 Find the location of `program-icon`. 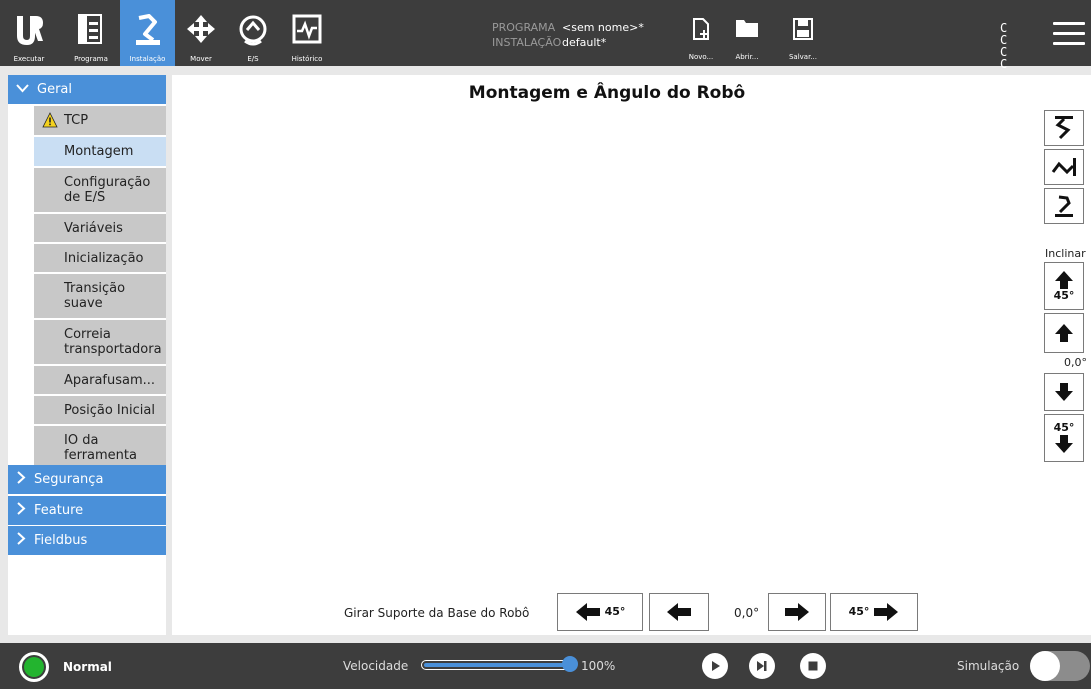

program-icon is located at coordinates (90, 29).